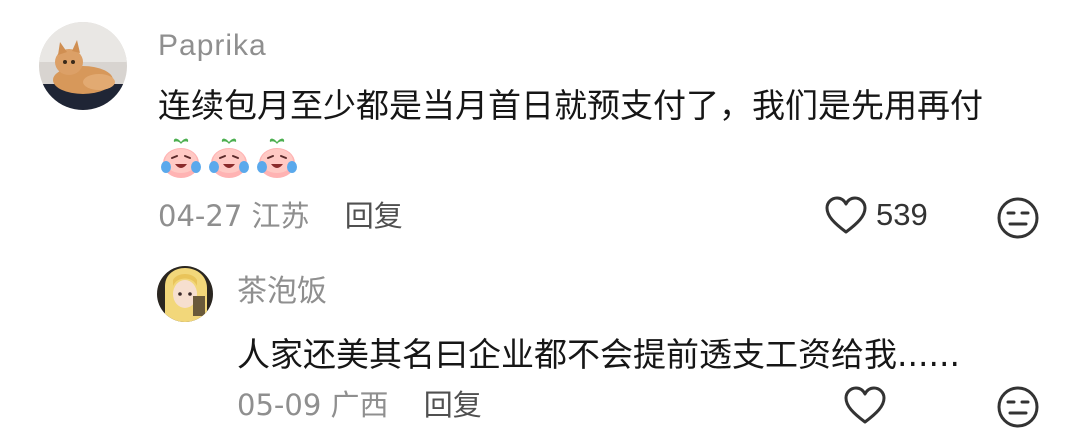 Image resolution: width=1080 pixels, height=436 pixels. I want to click on username: Paprika, so click(212, 46).